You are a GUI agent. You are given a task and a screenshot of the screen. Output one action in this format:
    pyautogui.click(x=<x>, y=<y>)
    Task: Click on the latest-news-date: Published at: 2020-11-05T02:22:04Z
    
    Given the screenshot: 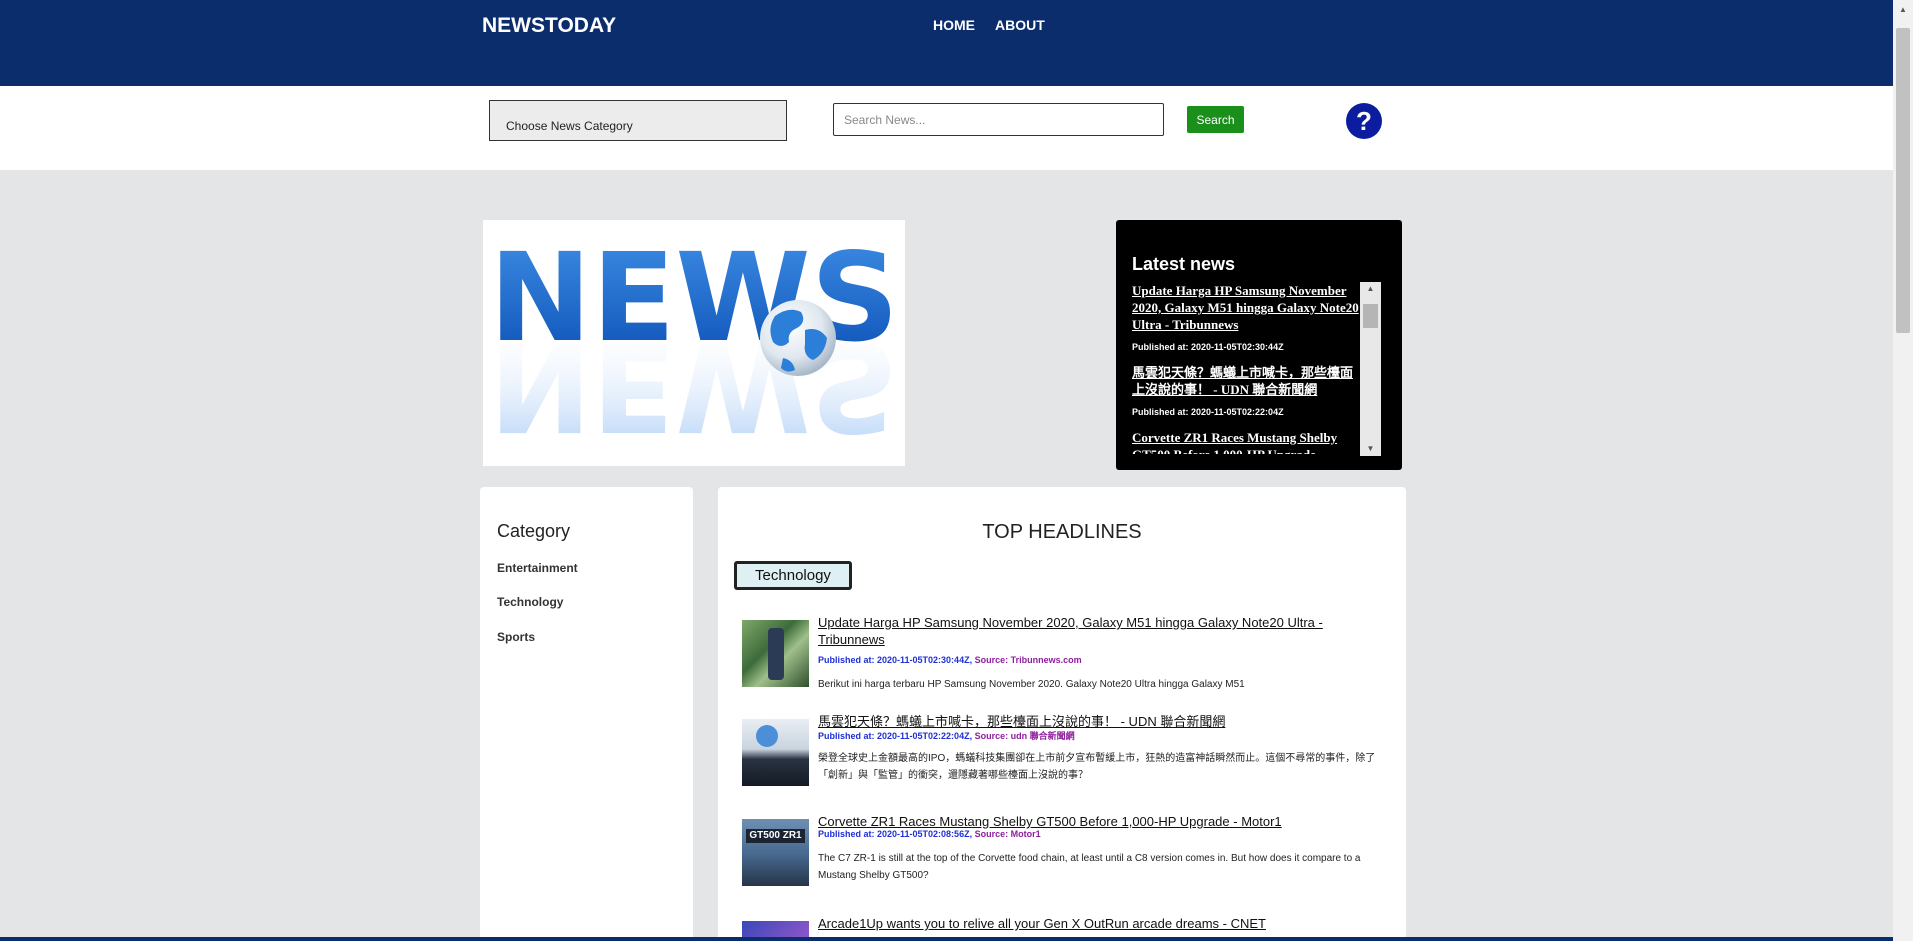 What is the action you would take?
    pyautogui.click(x=1208, y=412)
    